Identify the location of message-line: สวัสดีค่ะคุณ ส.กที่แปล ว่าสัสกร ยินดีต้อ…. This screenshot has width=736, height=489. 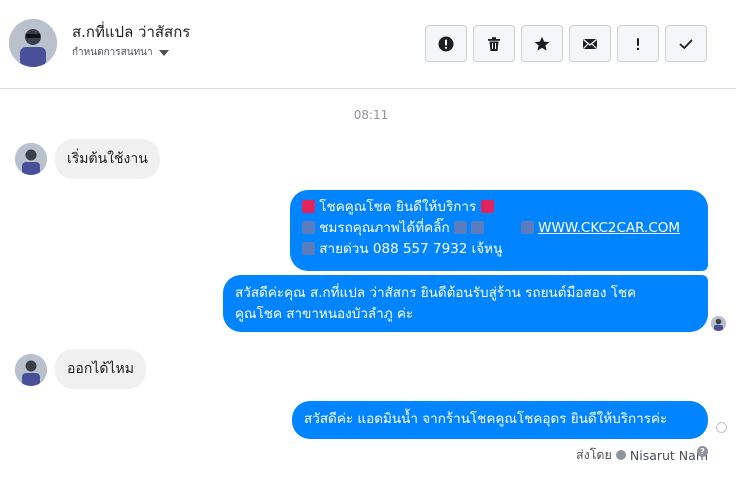
(436, 293).